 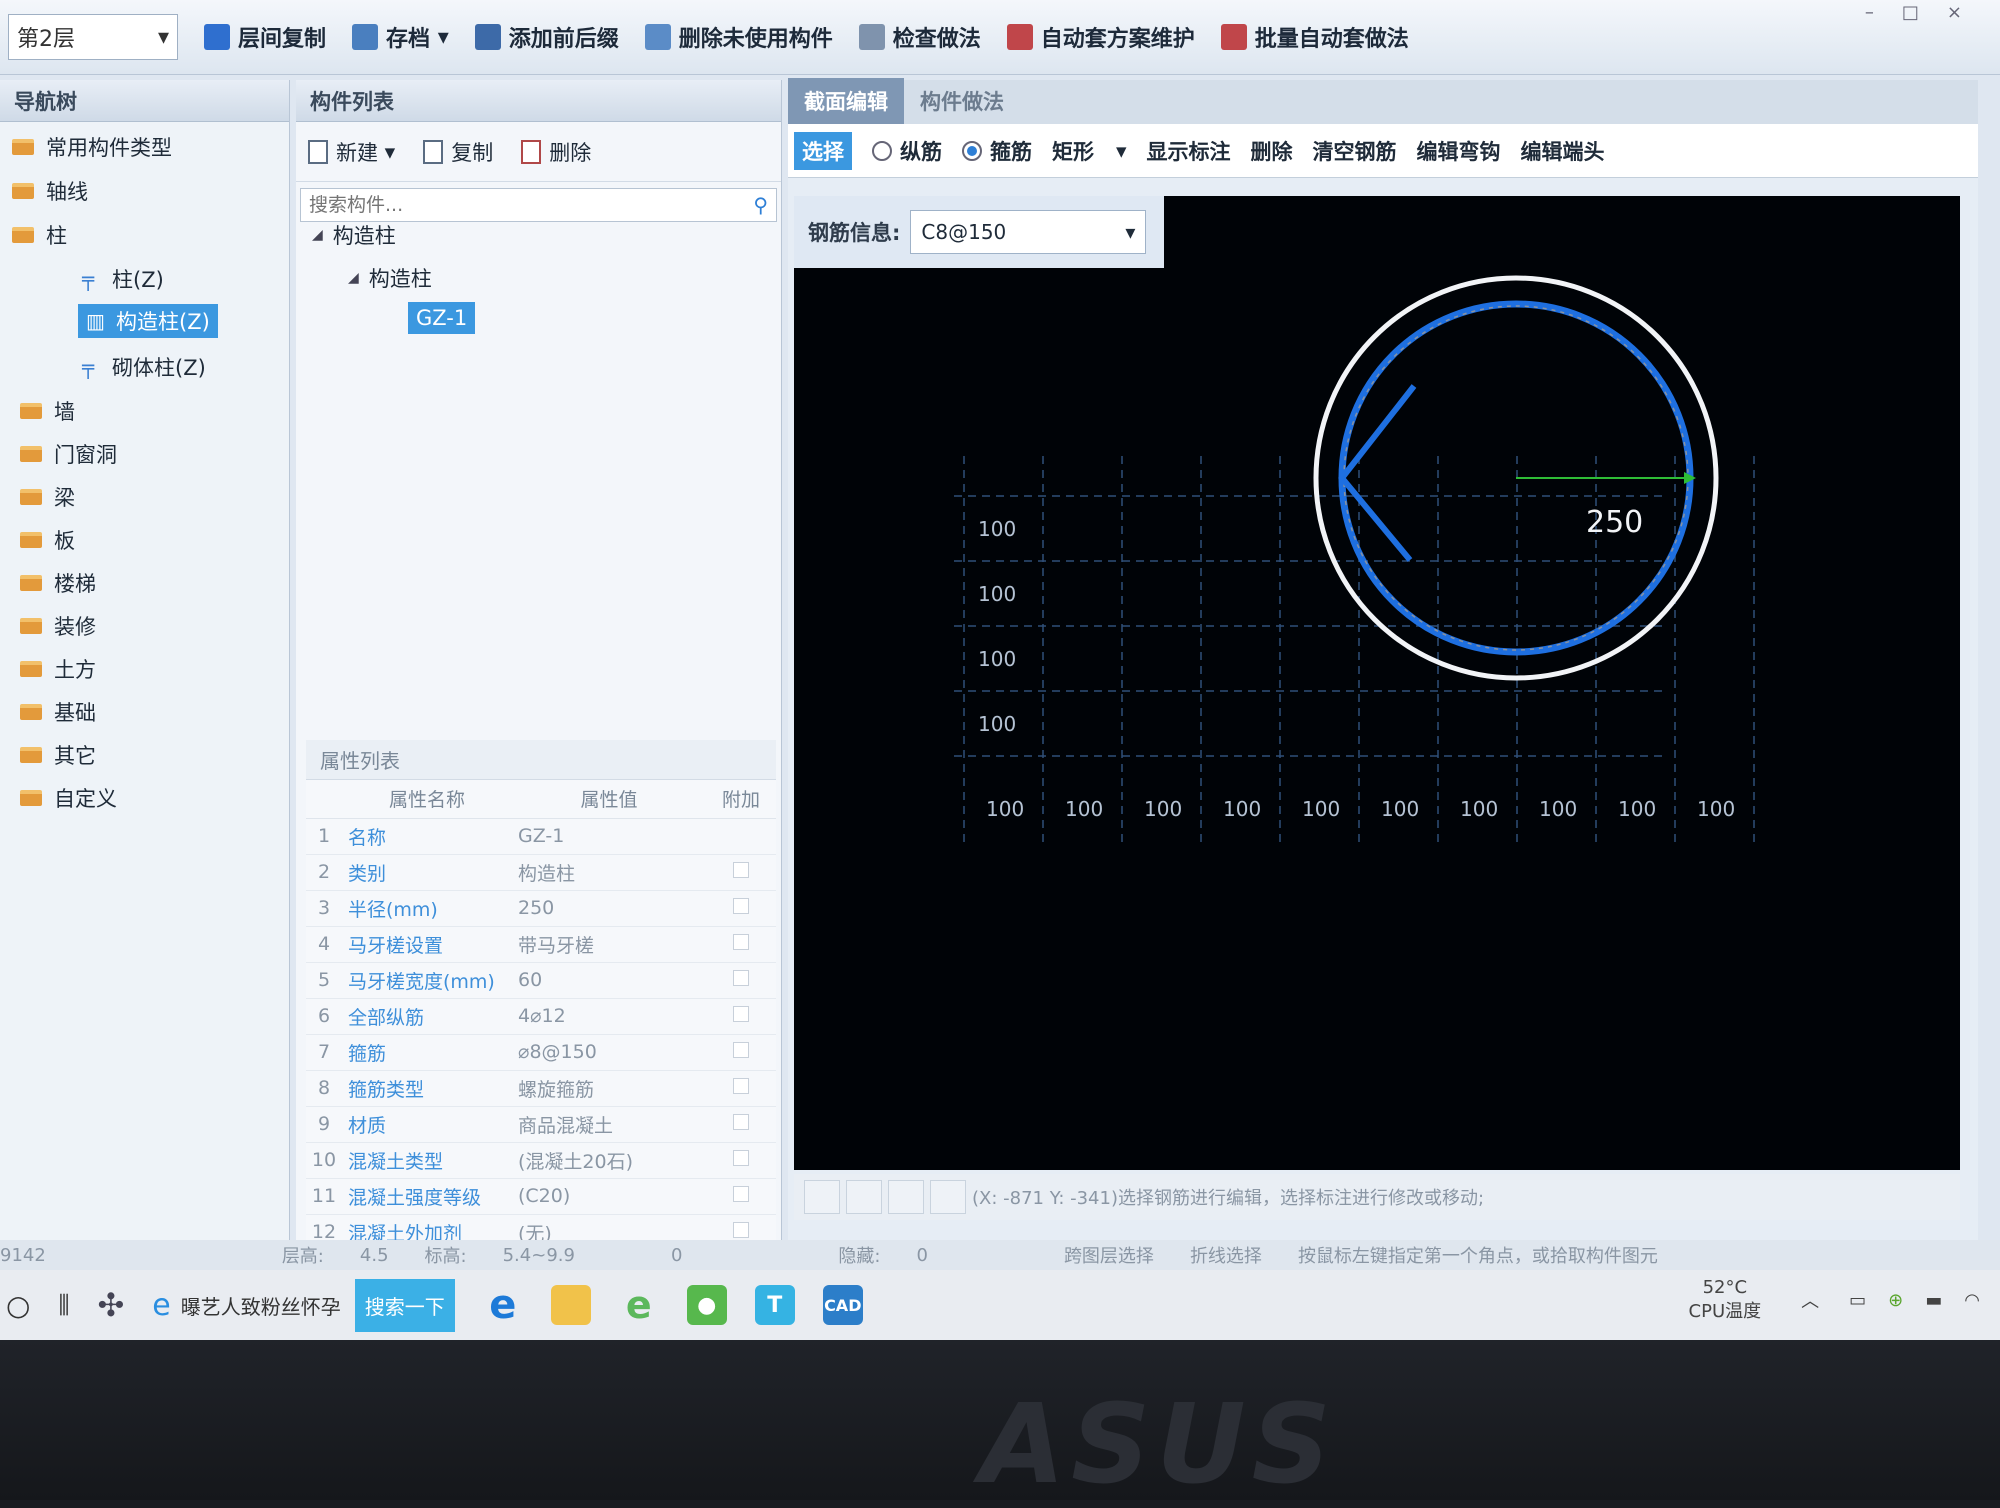 What do you see at coordinates (509, 205) in the screenshot?
I see `component-search-input` at bounding box center [509, 205].